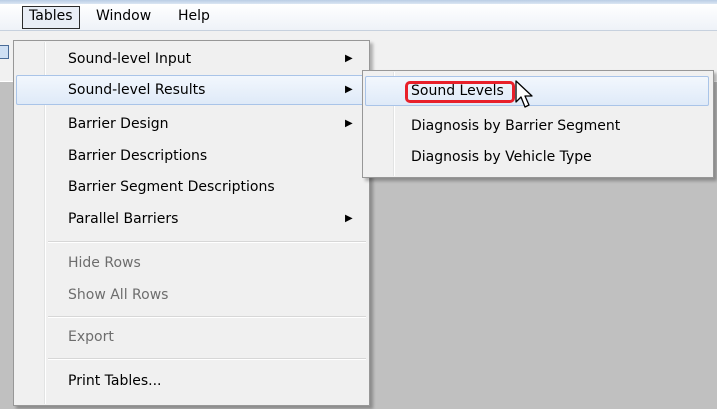 The width and height of the screenshot is (717, 409). I want to click on menu-item-hide-rows: Hide Rows, so click(190, 263).